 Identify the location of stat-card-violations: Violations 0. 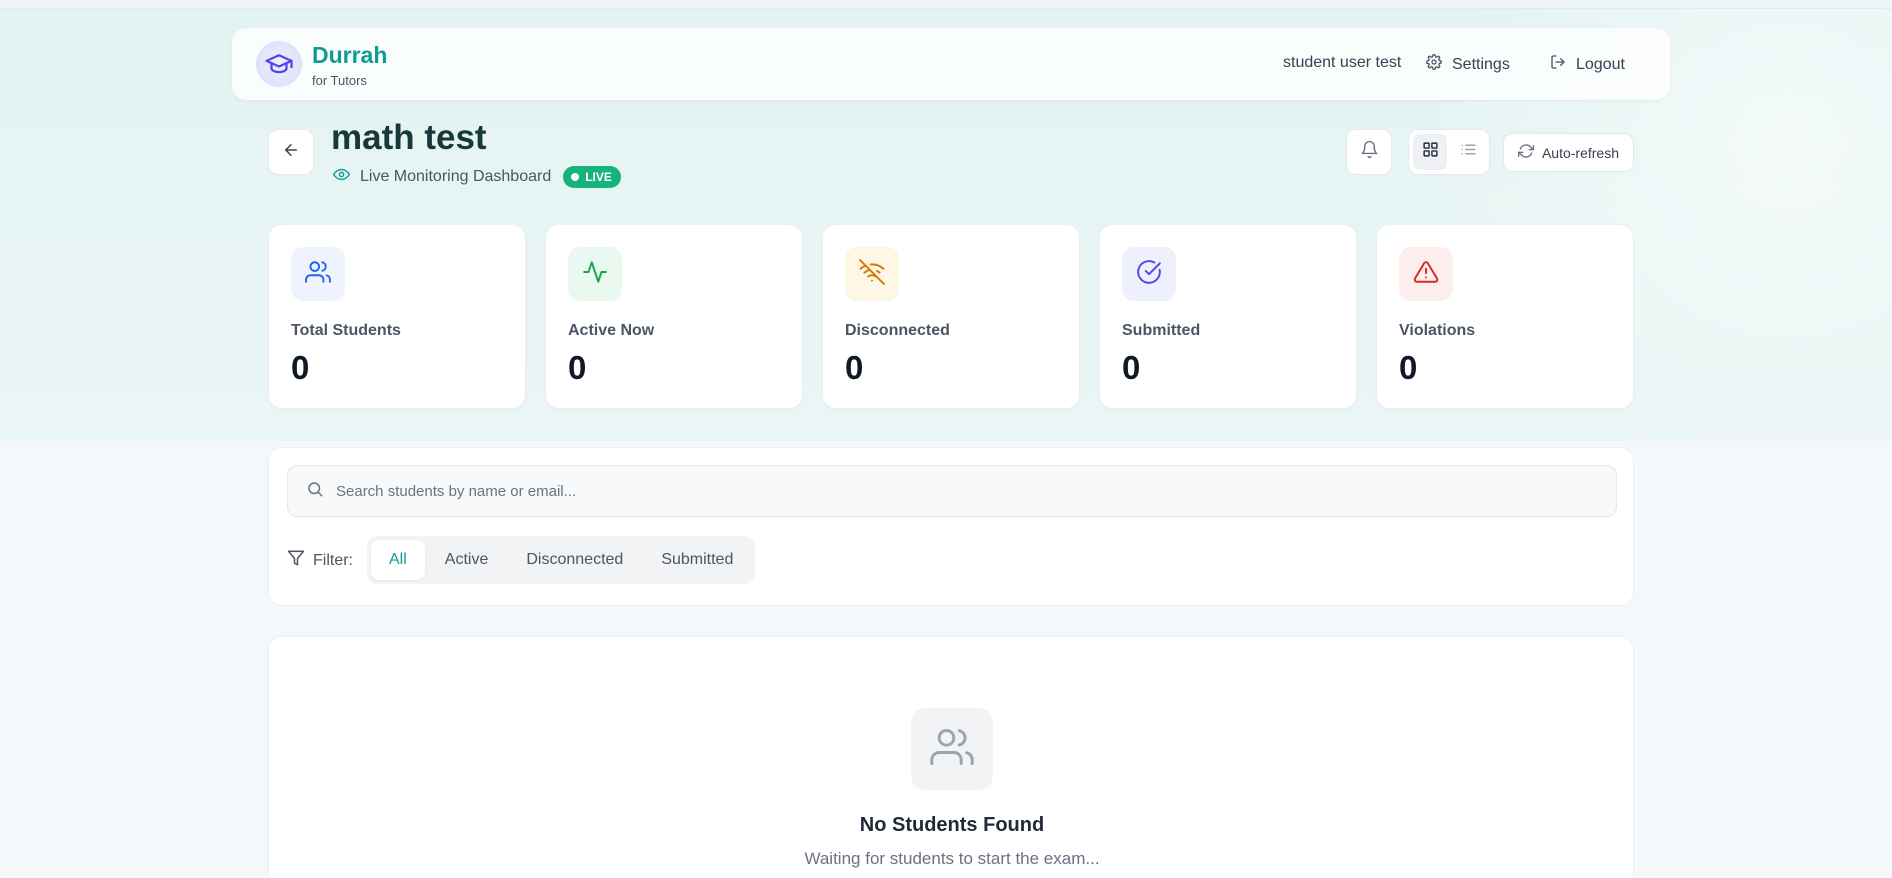
(1505, 316).